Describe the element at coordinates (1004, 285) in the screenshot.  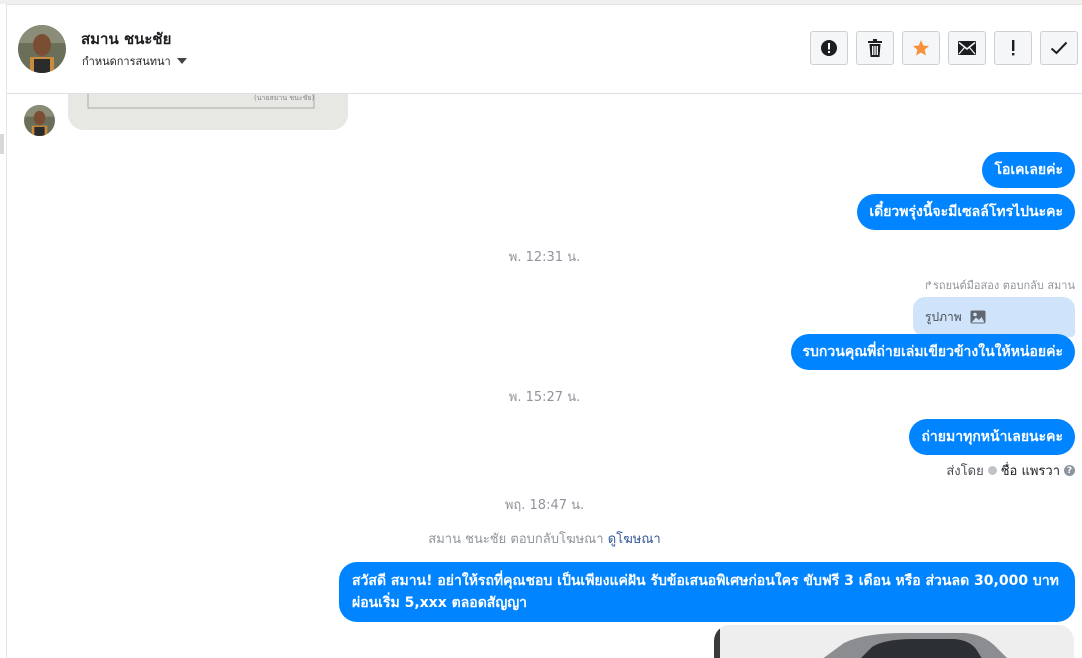
I see `reply-context-text: รถยนต์มือสอง ตอบกลับ สมาน` at that location.